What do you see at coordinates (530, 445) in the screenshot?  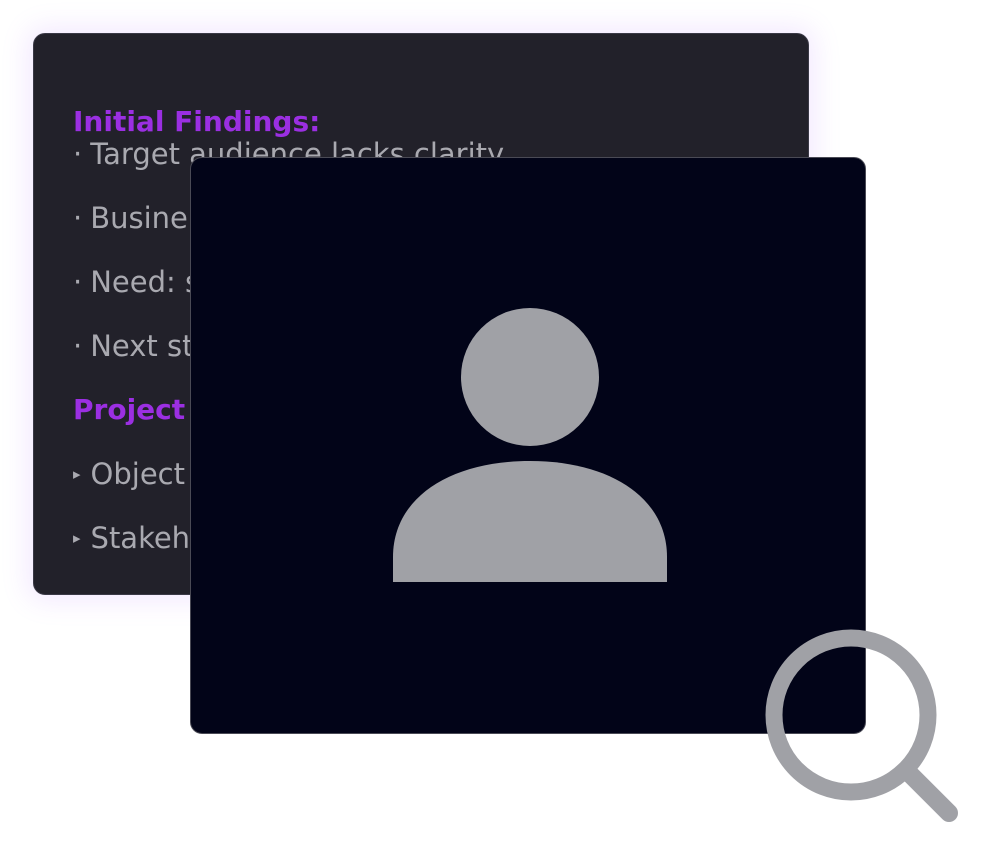 I see `user-avatar-icon` at bounding box center [530, 445].